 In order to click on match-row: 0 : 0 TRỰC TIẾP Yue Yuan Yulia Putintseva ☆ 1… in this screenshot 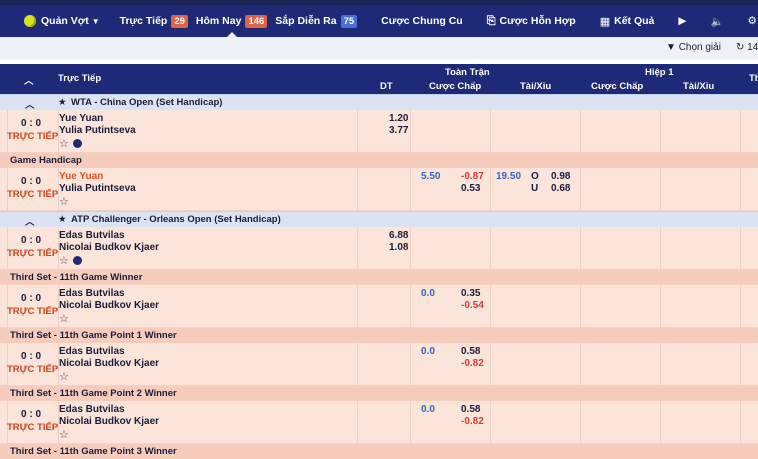, I will do `click(379, 131)`.